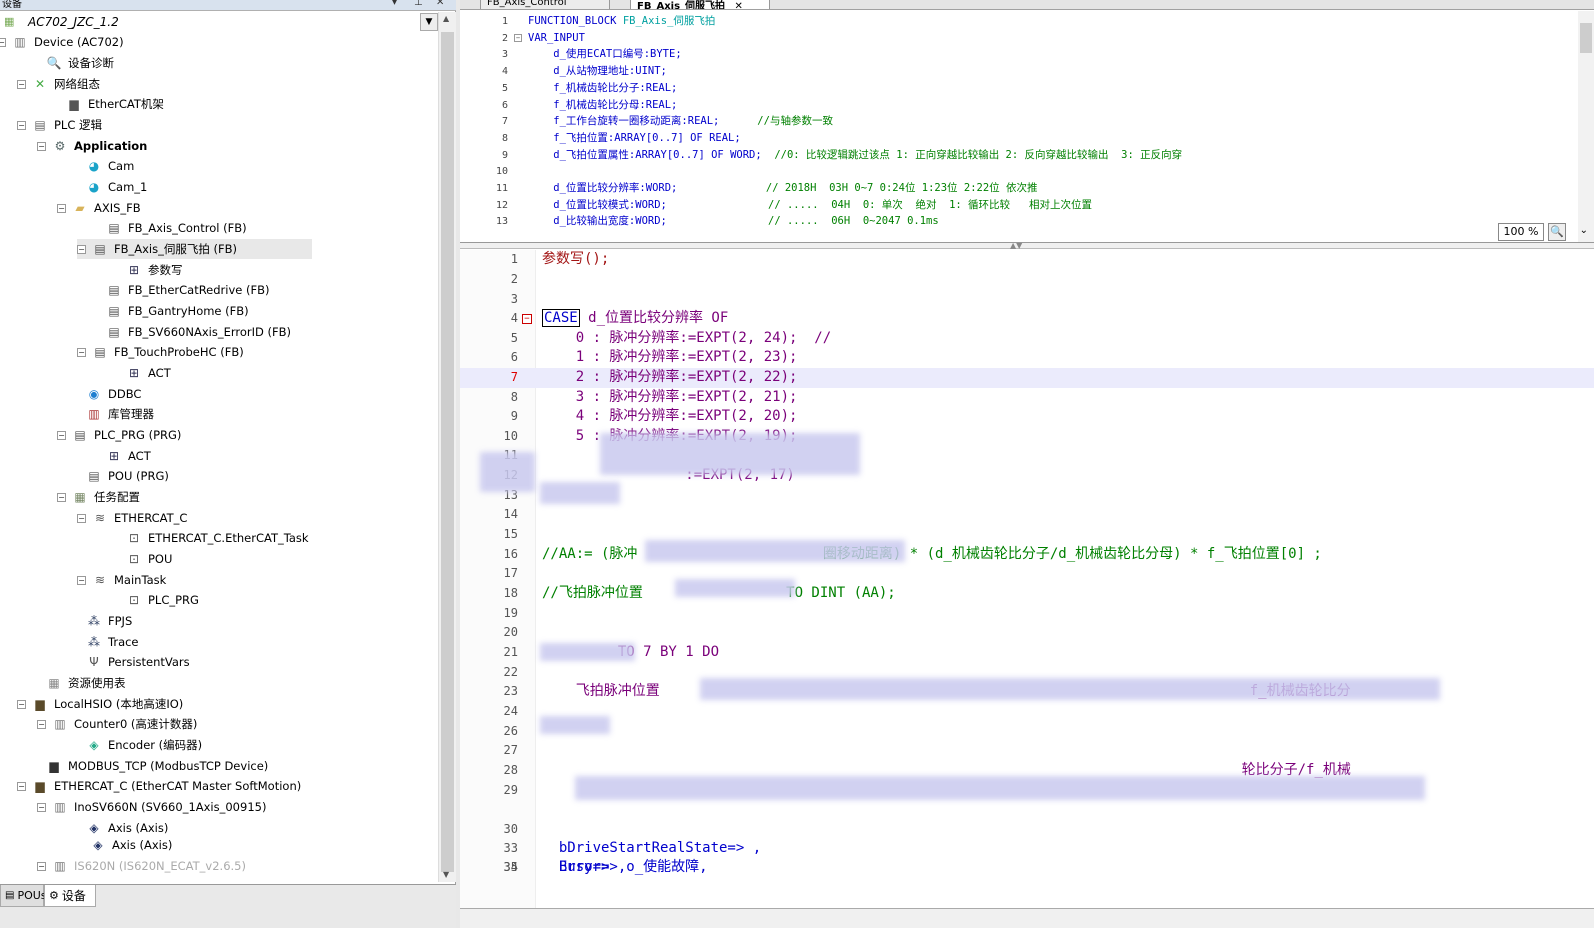 The height and width of the screenshot is (928, 1594). Describe the element at coordinates (103, 166) in the screenshot. I see `tree-node: ◕ Cam` at that location.